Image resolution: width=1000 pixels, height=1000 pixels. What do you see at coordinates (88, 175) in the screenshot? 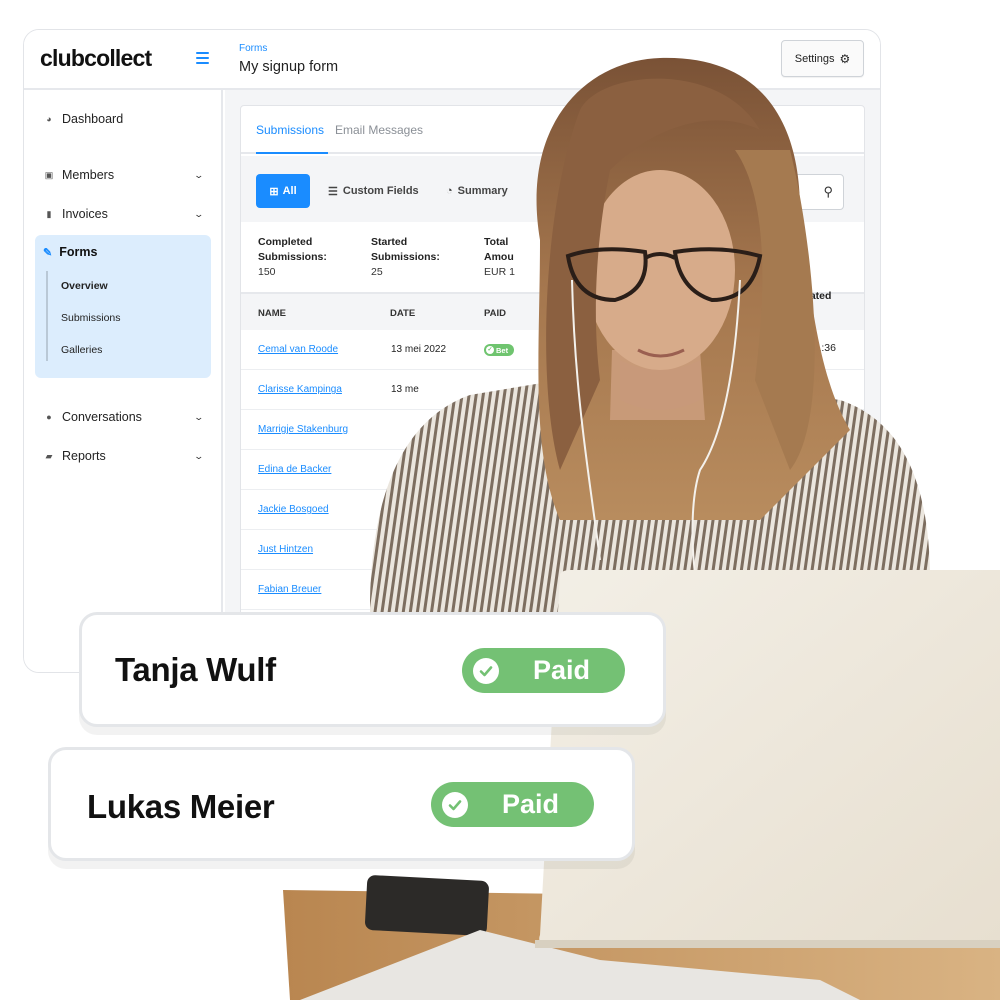
I see `sidebar-item-label: Members` at bounding box center [88, 175].